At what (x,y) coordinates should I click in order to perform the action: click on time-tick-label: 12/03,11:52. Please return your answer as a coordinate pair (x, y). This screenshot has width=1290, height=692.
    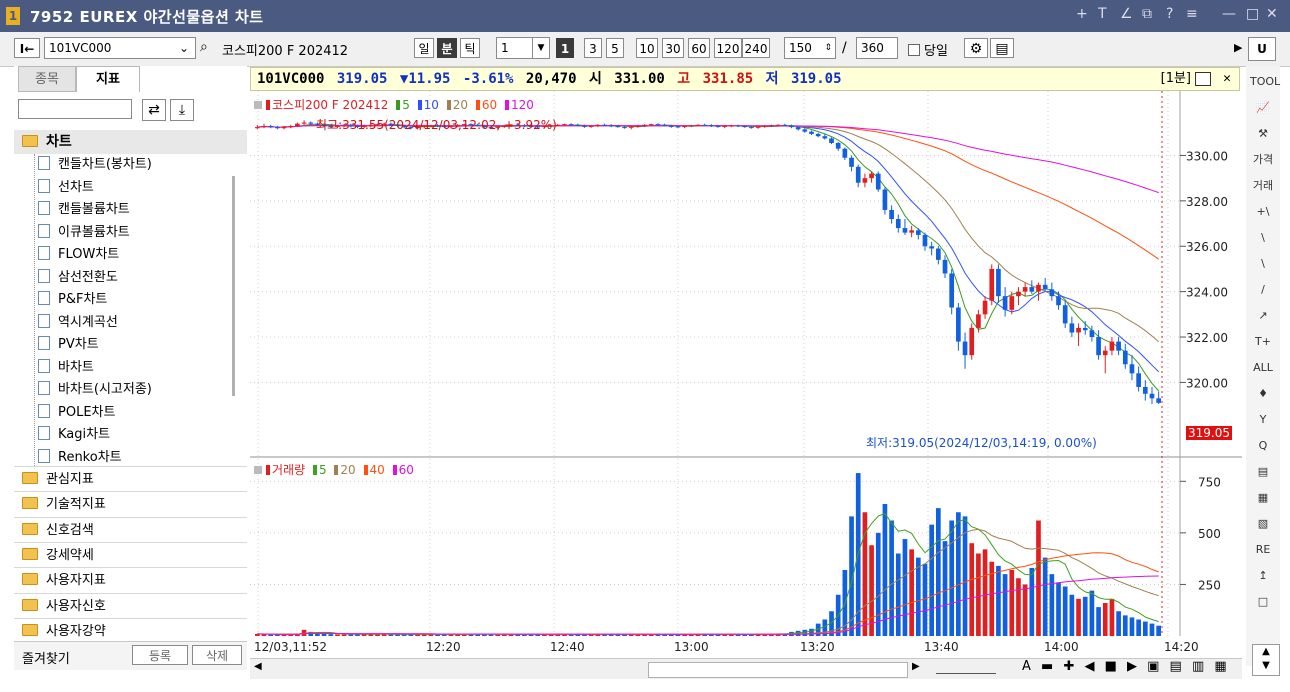
    Looking at the image, I should click on (290, 647).